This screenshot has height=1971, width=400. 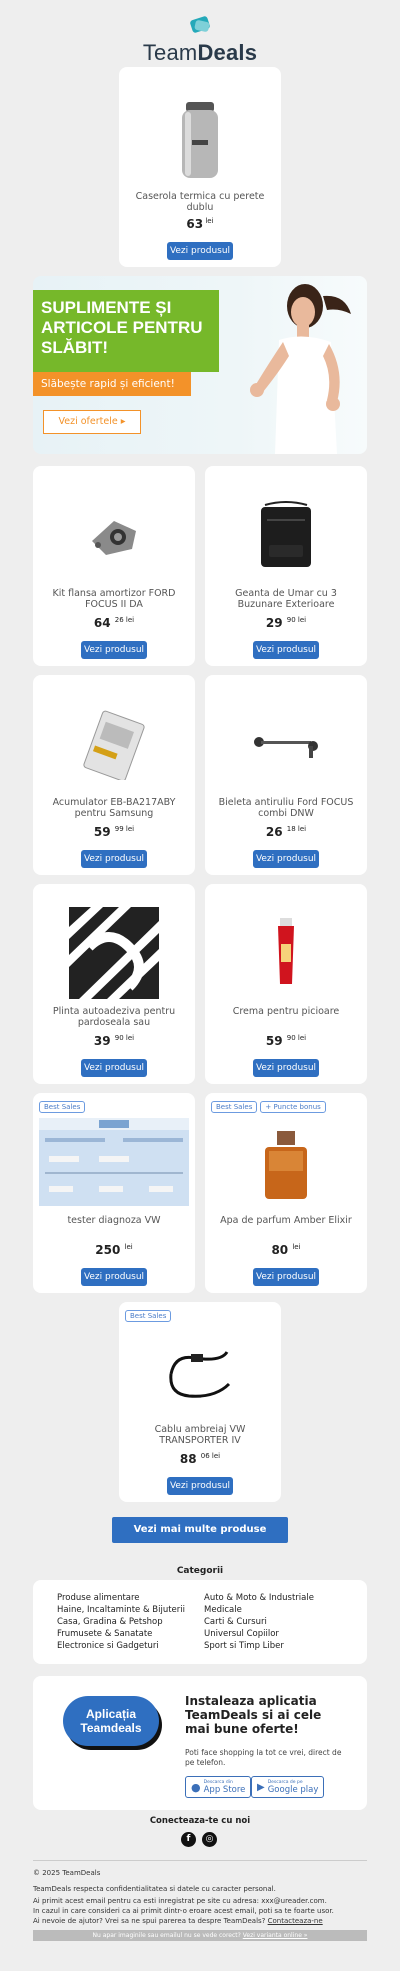 I want to click on app-store-button: ● Descarca din App Store, so click(x=218, y=1787).